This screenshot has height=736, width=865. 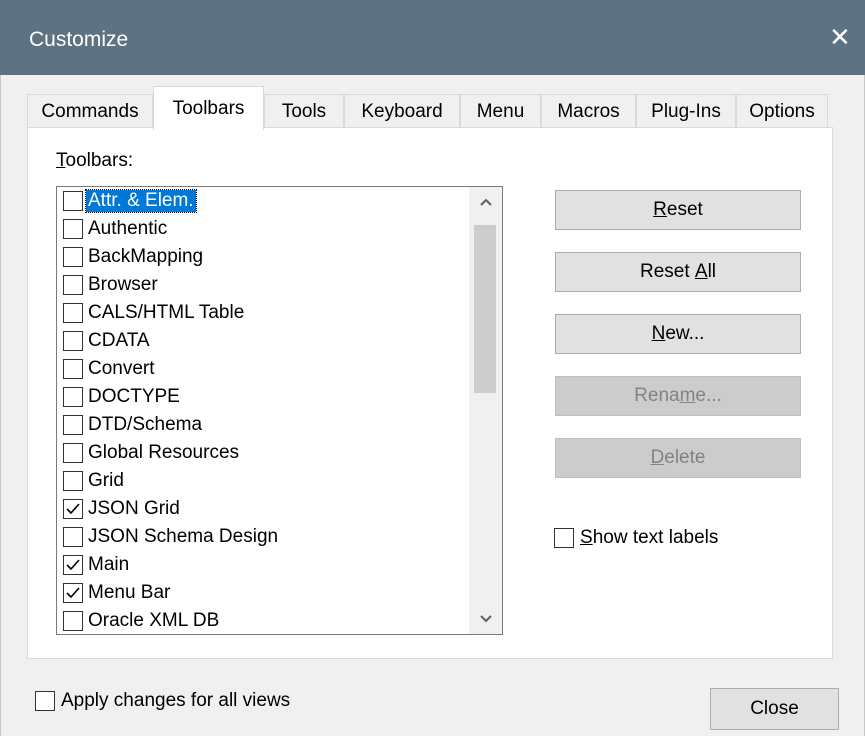 What do you see at coordinates (164, 452) in the screenshot?
I see `toolbar-name: Global Resources` at bounding box center [164, 452].